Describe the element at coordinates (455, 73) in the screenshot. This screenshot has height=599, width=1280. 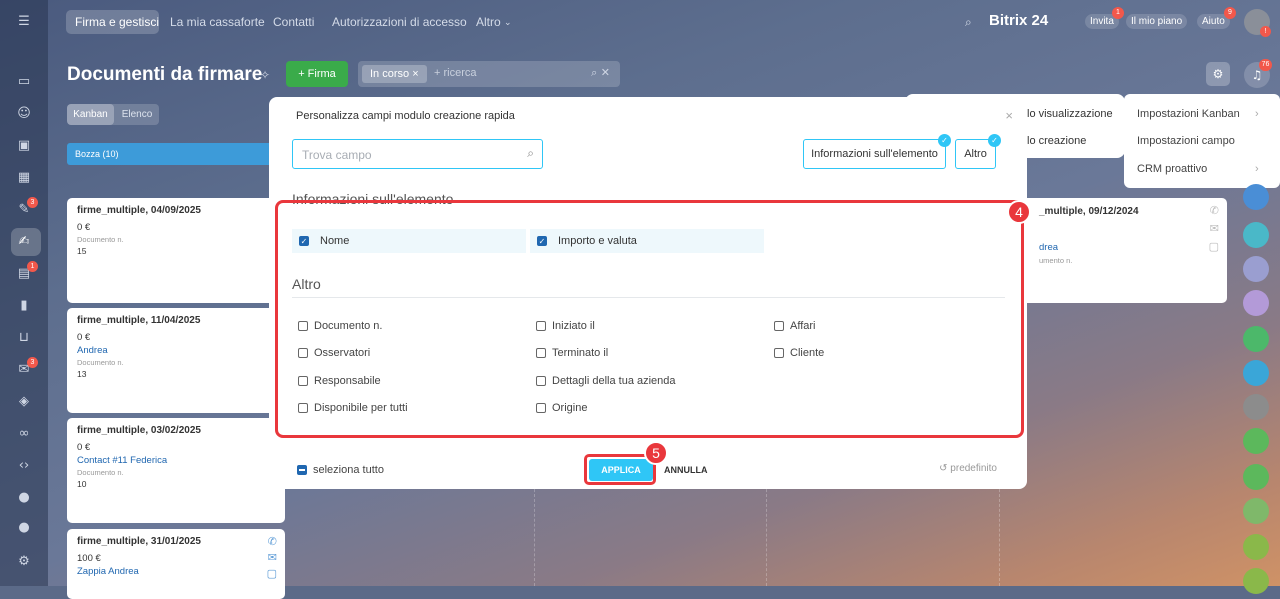
I see `filter-placeholder: + ricerca` at that location.